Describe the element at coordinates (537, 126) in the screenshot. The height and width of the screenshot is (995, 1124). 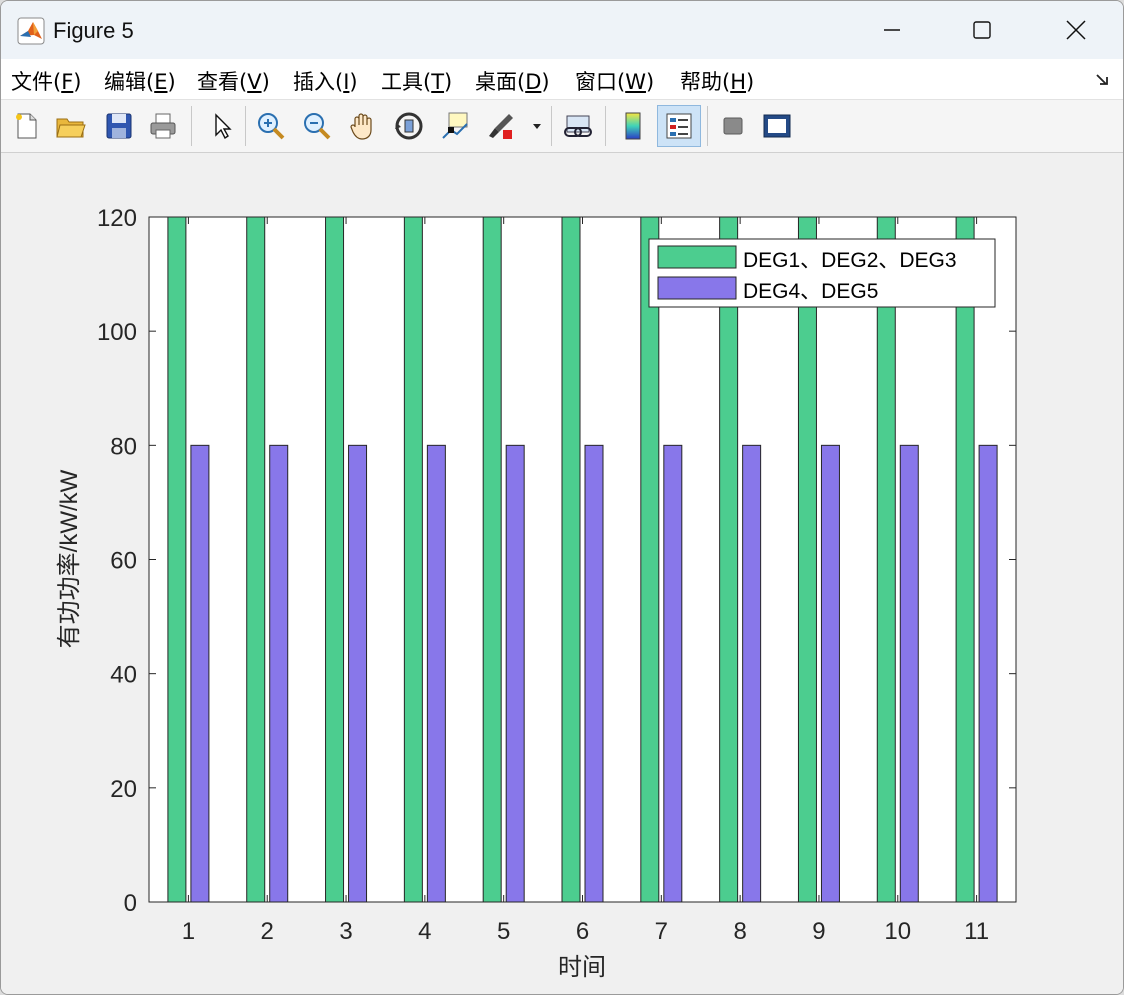
I see `brush-dropdown` at that location.